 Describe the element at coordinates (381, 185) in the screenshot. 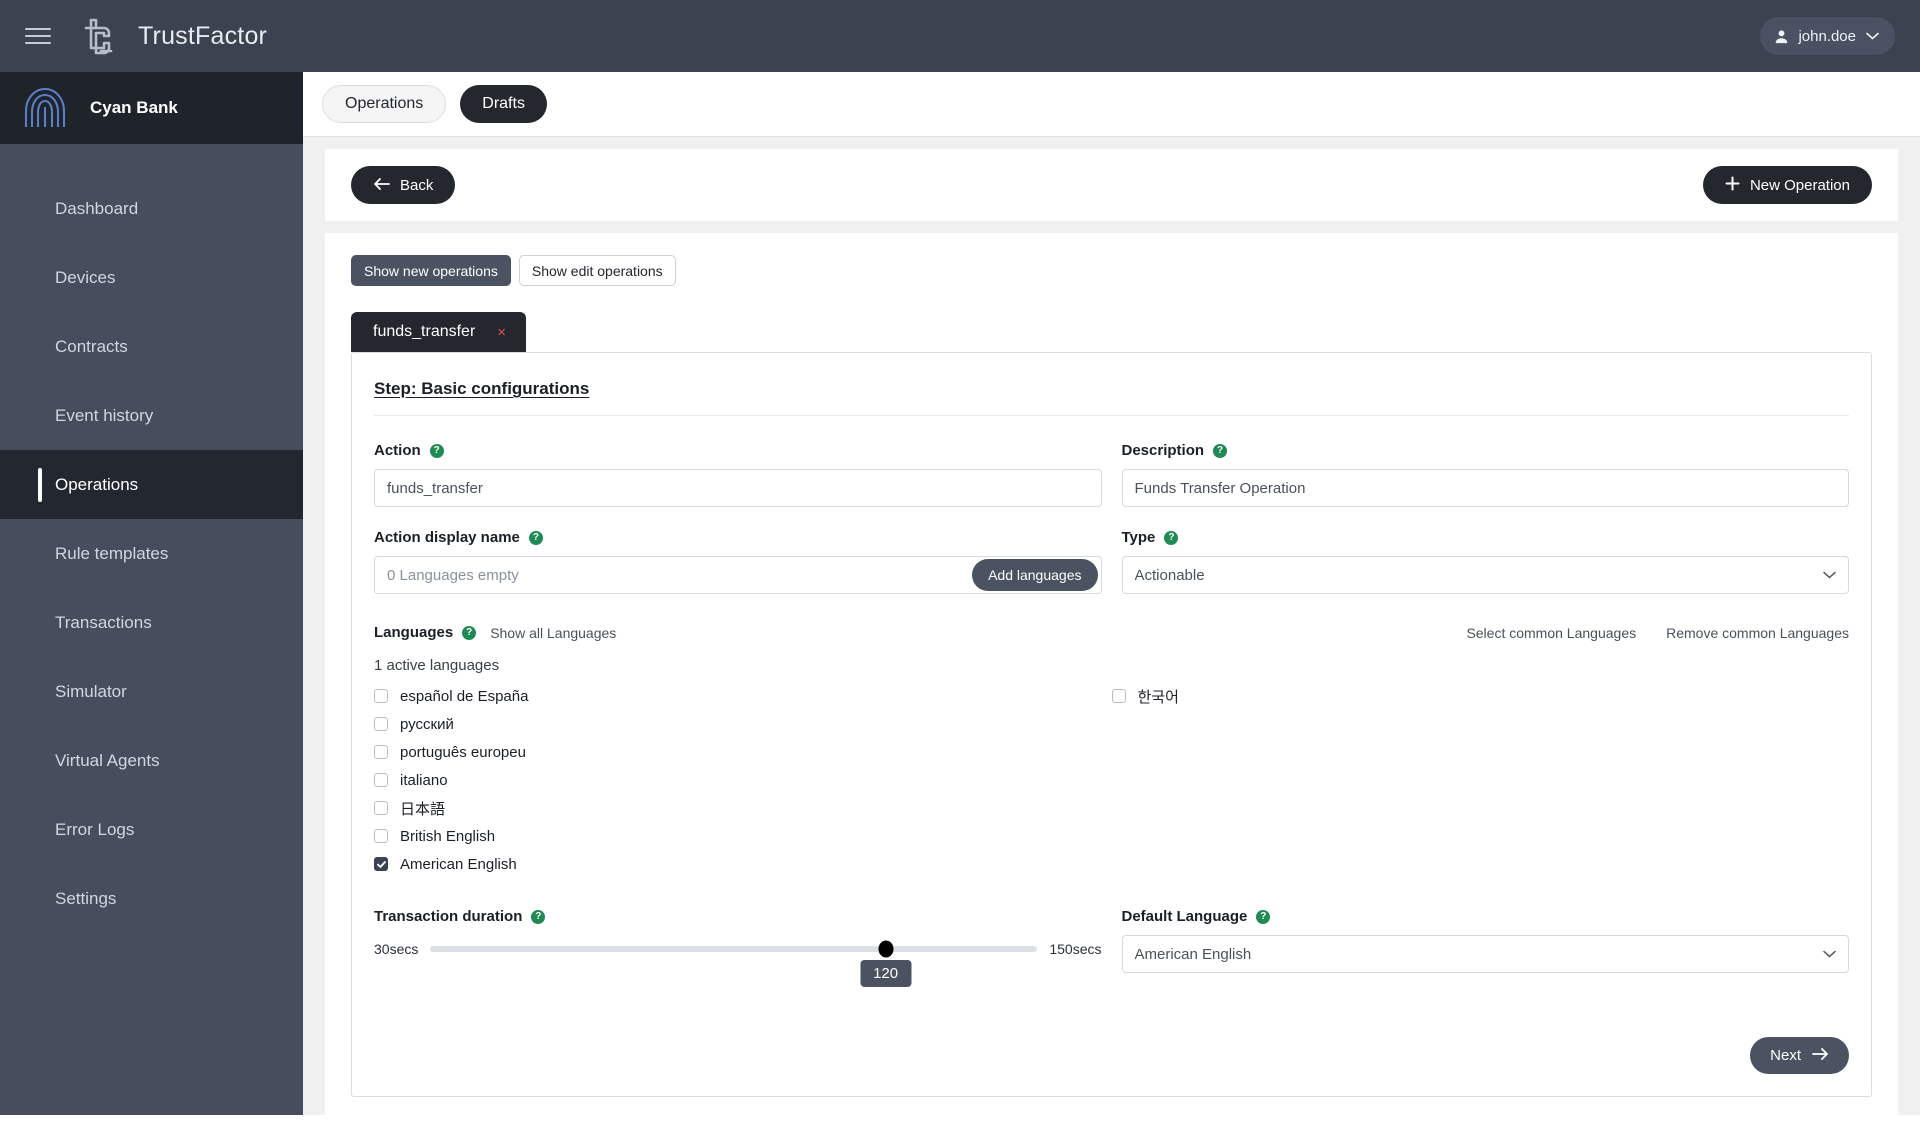

I see `arrow-left-icon` at that location.